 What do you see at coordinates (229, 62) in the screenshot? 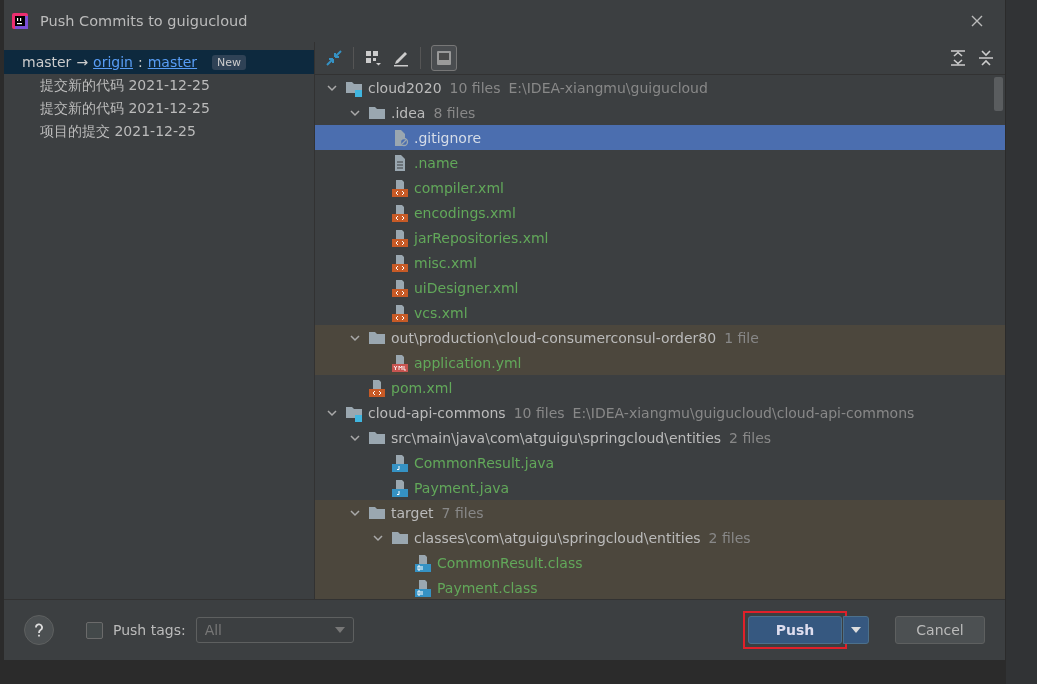
I see `new-badge: New` at bounding box center [229, 62].